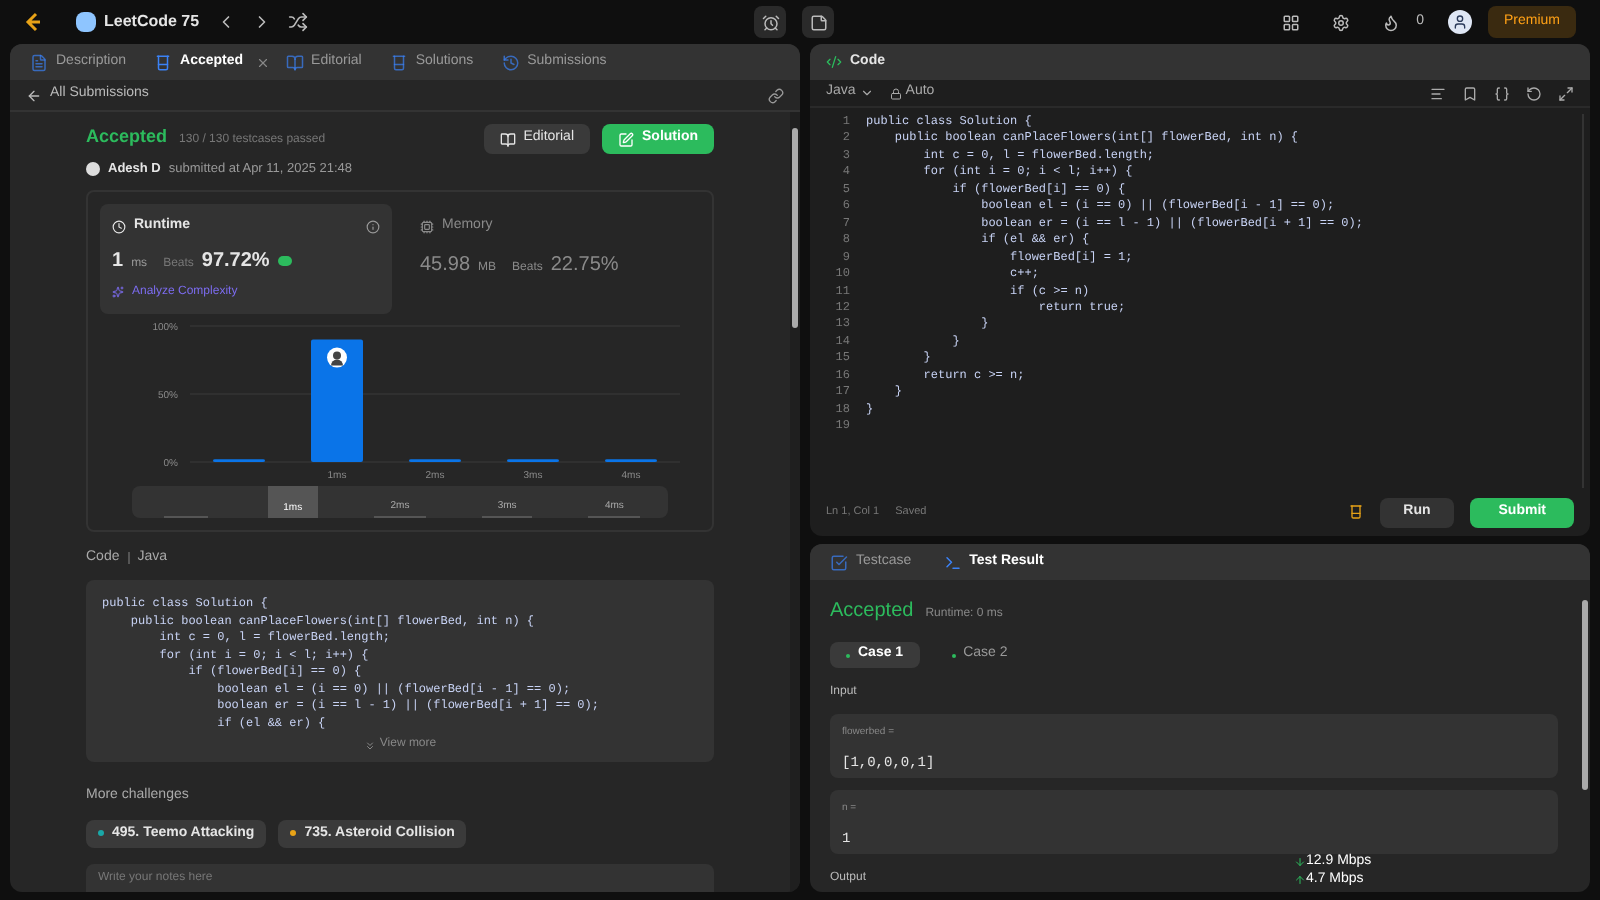 Image resolution: width=1600 pixels, height=900 pixels. Describe the element at coordinates (895, 93) in the screenshot. I see `lock-icon` at that location.